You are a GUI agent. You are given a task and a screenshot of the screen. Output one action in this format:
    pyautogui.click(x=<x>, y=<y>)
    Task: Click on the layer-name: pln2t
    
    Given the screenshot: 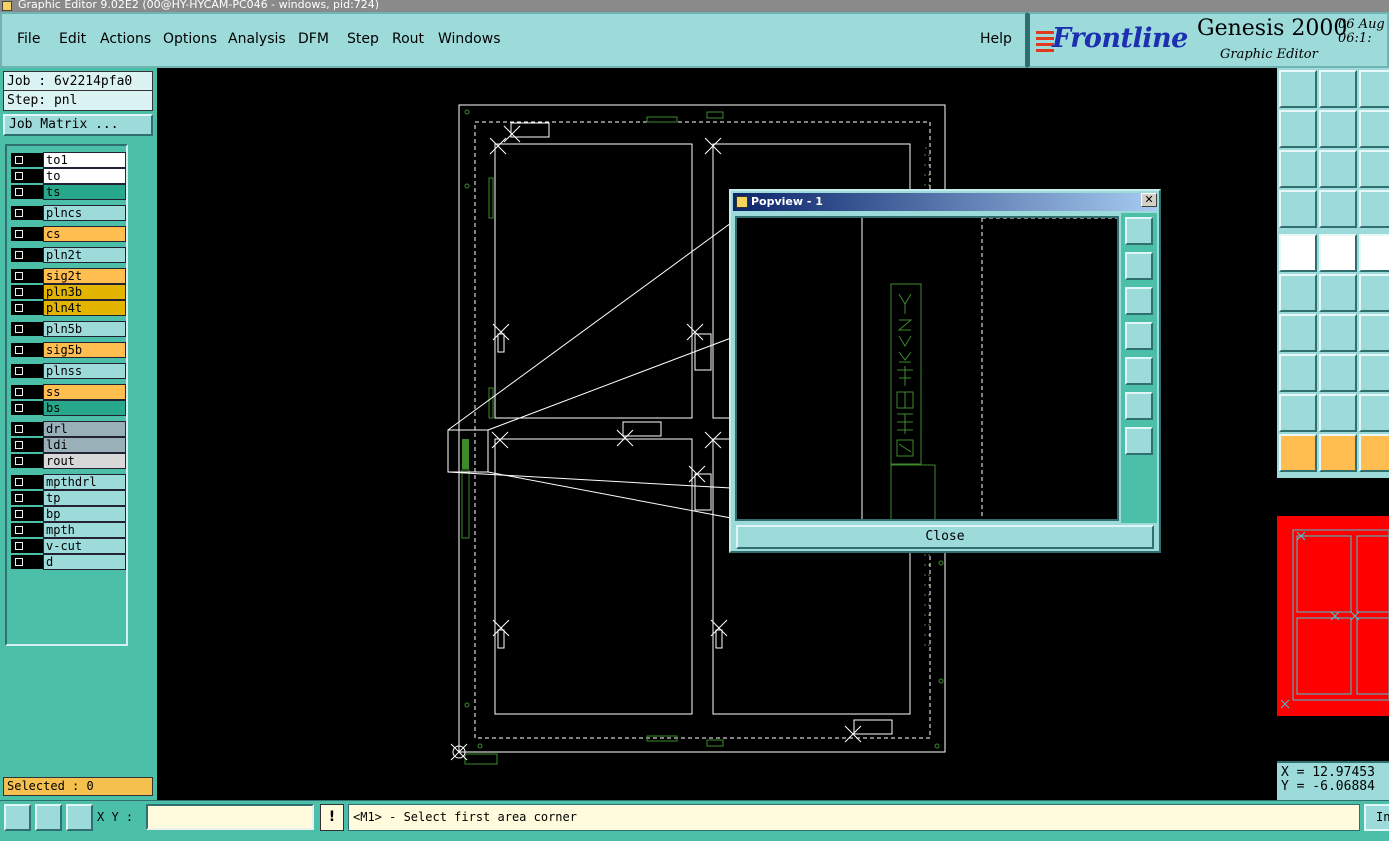 What is the action you would take?
    pyautogui.click(x=84, y=255)
    